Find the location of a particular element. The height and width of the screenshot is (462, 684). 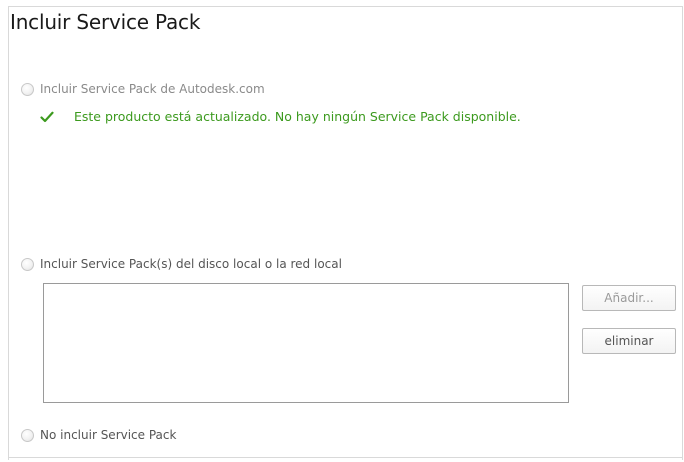

option-autodesk-row: Incluir Service Pack de Autodesk.com is located at coordinates (143, 89).